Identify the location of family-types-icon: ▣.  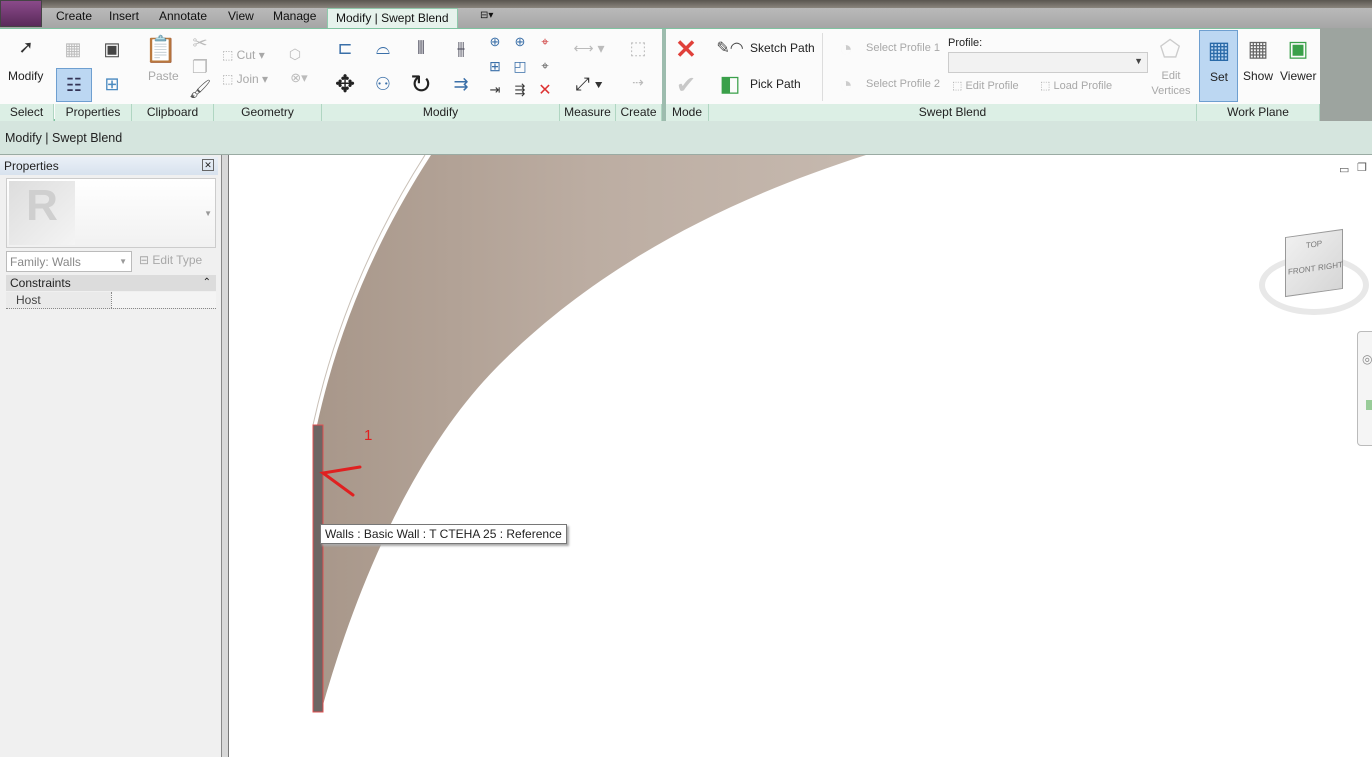
(112, 49).